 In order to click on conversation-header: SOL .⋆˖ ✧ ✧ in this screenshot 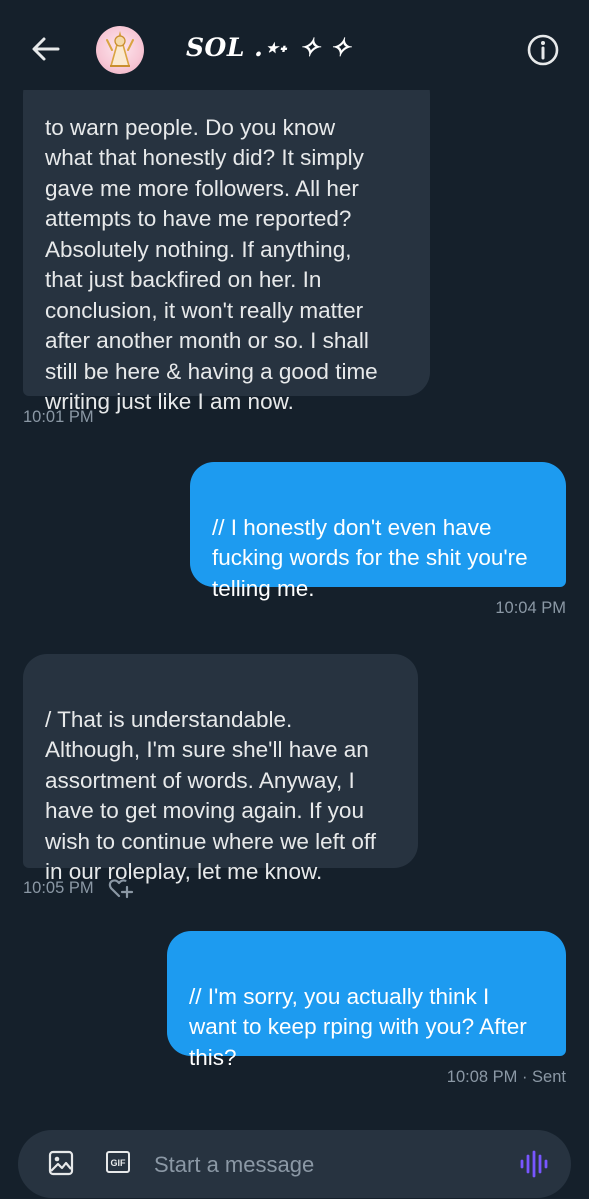, I will do `click(294, 45)`.